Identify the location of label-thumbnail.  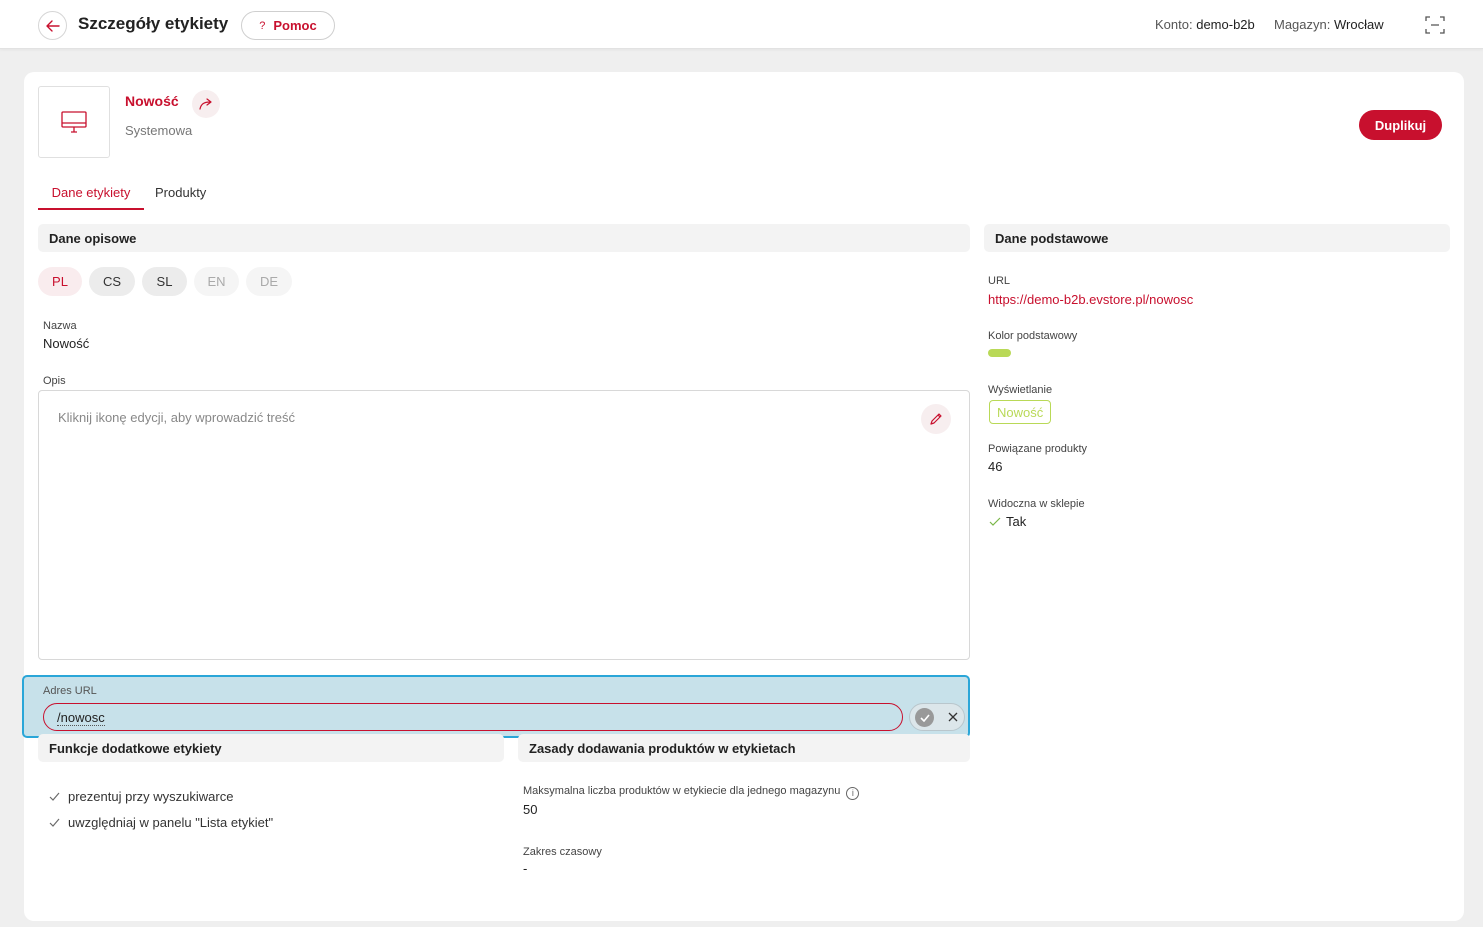
(74, 122).